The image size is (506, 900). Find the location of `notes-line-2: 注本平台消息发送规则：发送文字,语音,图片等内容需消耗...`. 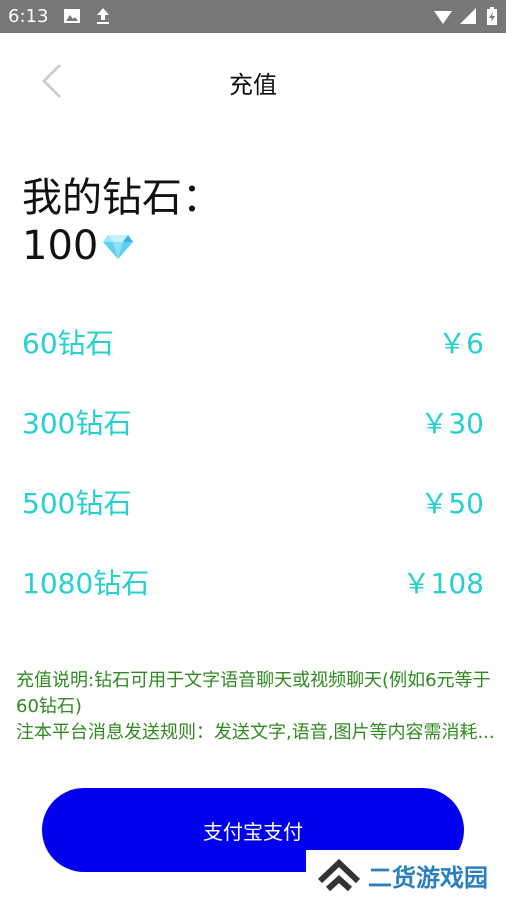

notes-line-2: 注本平台消息发送规则：发送文字,语音,图片等内容需消耗... is located at coordinates (255, 732).